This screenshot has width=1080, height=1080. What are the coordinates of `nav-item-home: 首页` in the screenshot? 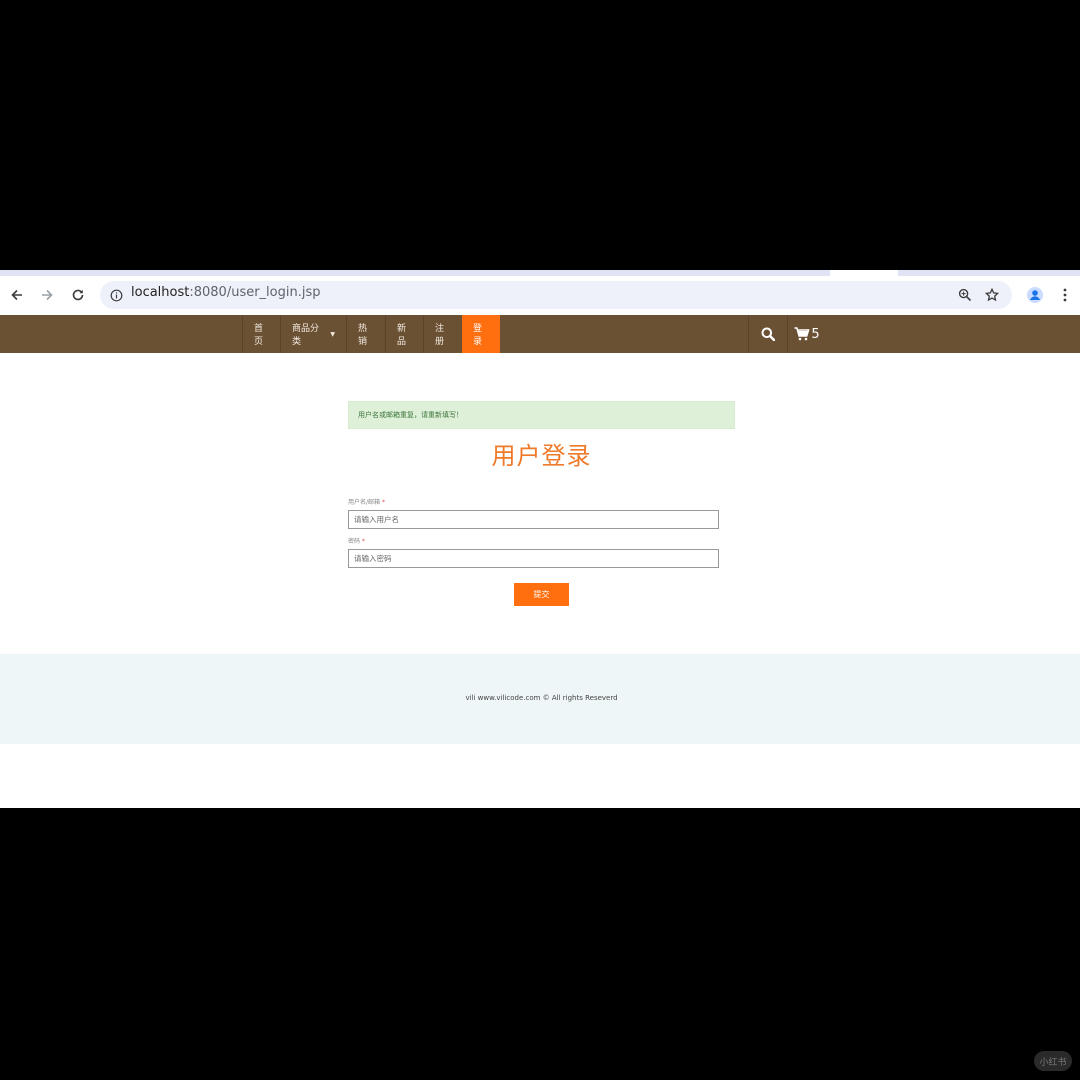 It's located at (261, 334).